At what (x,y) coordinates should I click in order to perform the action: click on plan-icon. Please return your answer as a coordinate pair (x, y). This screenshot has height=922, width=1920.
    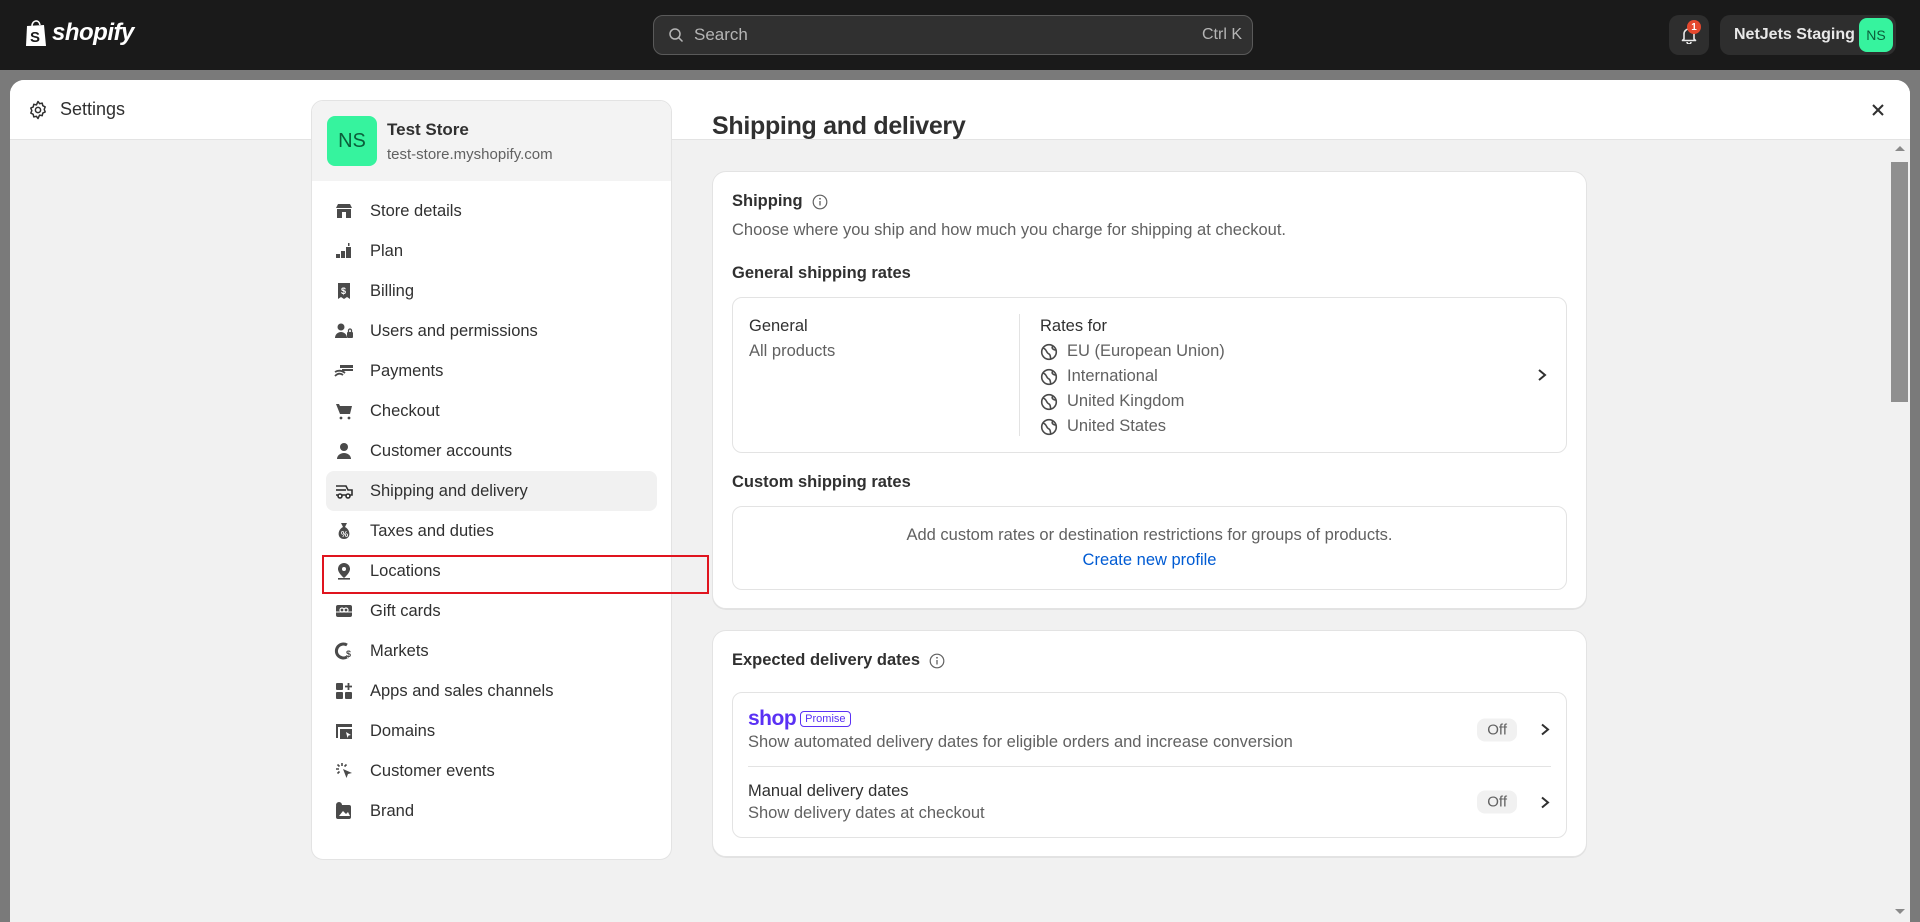
    Looking at the image, I should click on (344, 251).